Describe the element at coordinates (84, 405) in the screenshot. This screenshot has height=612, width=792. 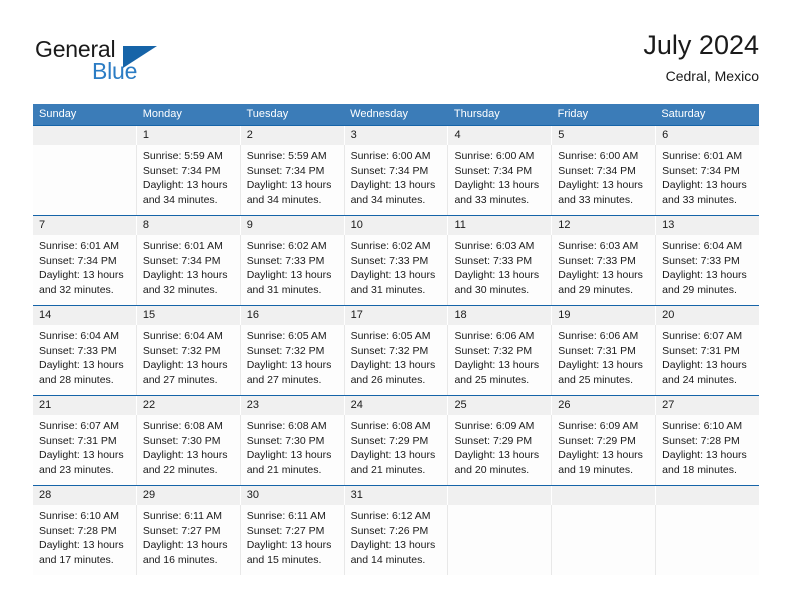
I see `date-number: 21` at that location.